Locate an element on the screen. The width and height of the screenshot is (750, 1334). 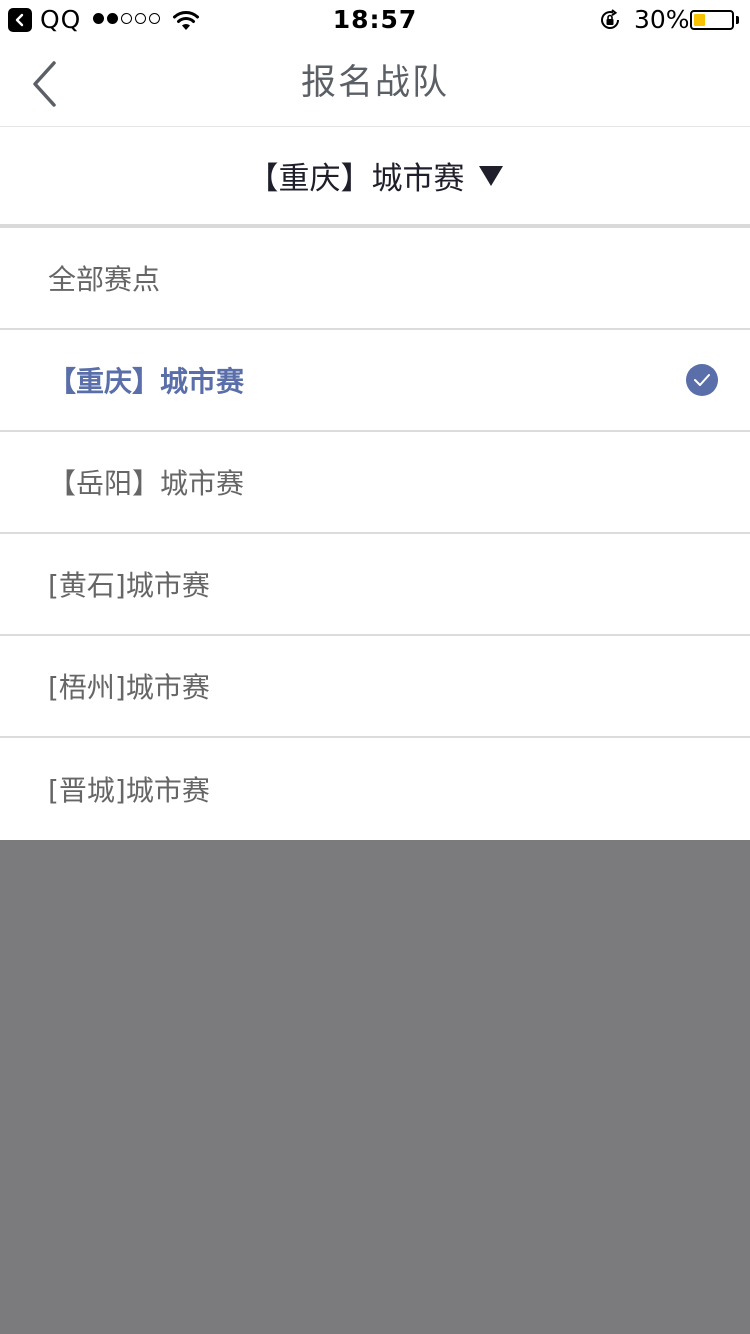
status-bar: QQ 18:57 30% is located at coordinates (375, 20).